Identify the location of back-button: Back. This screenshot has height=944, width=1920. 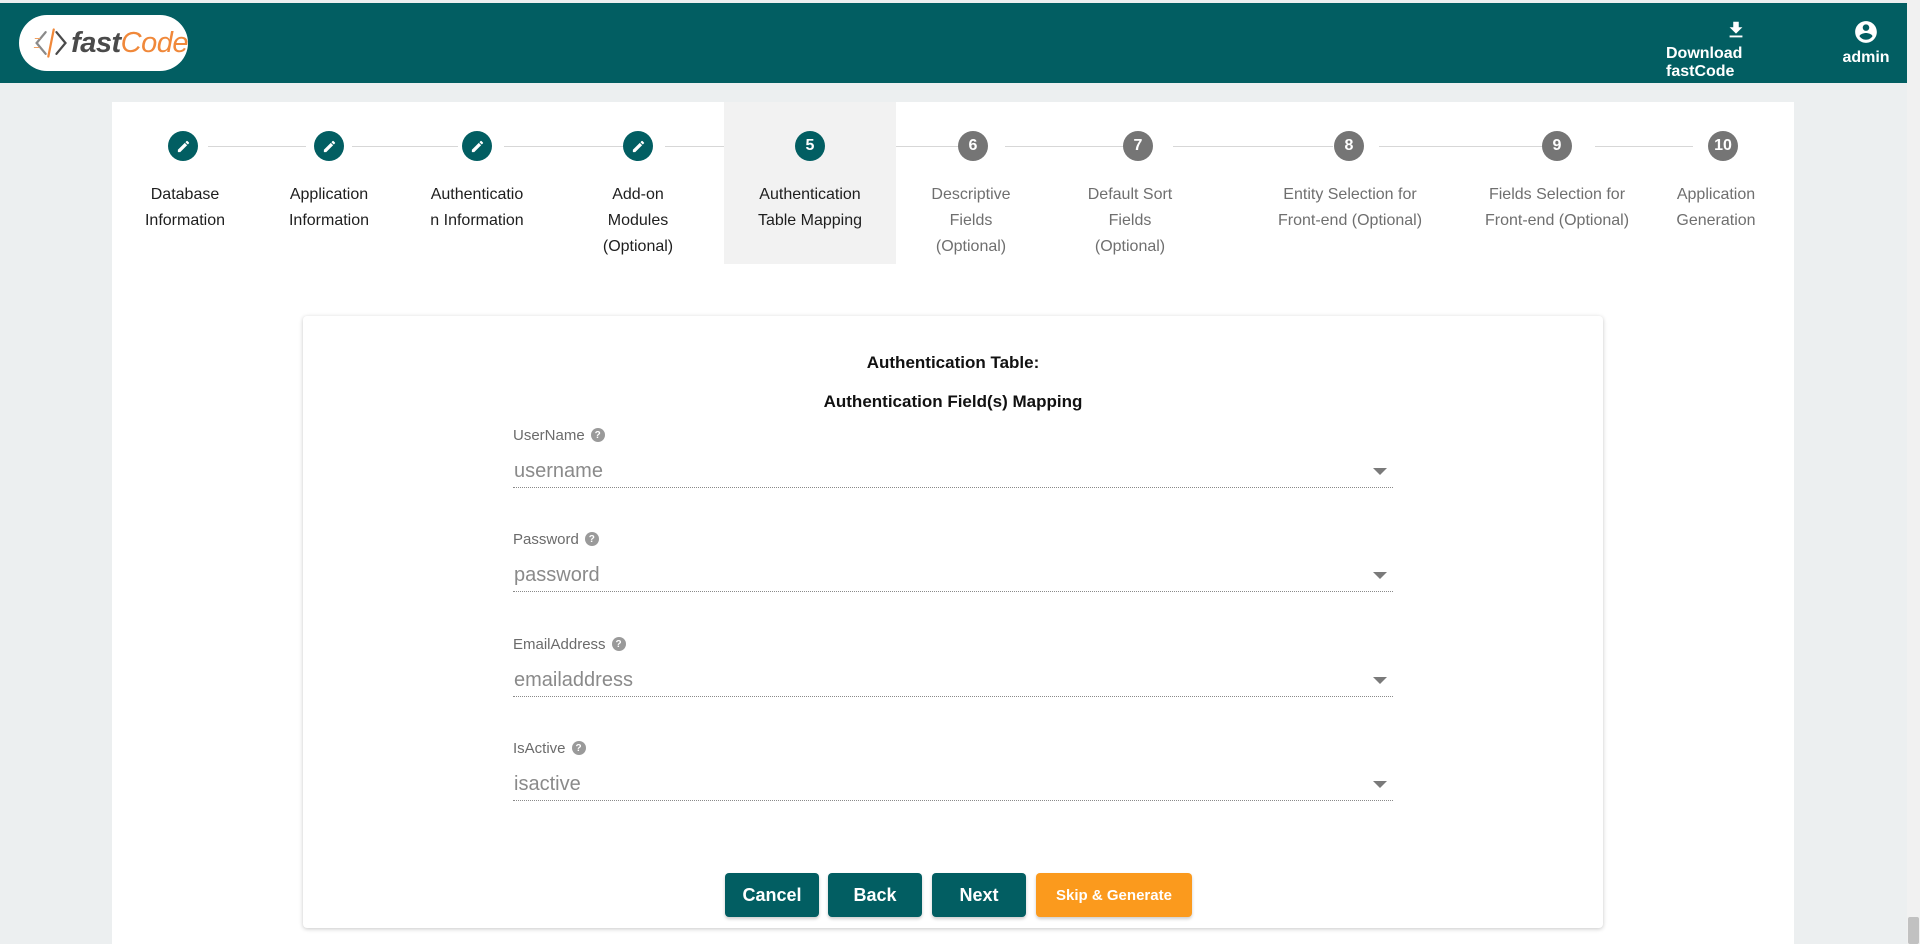
(875, 895).